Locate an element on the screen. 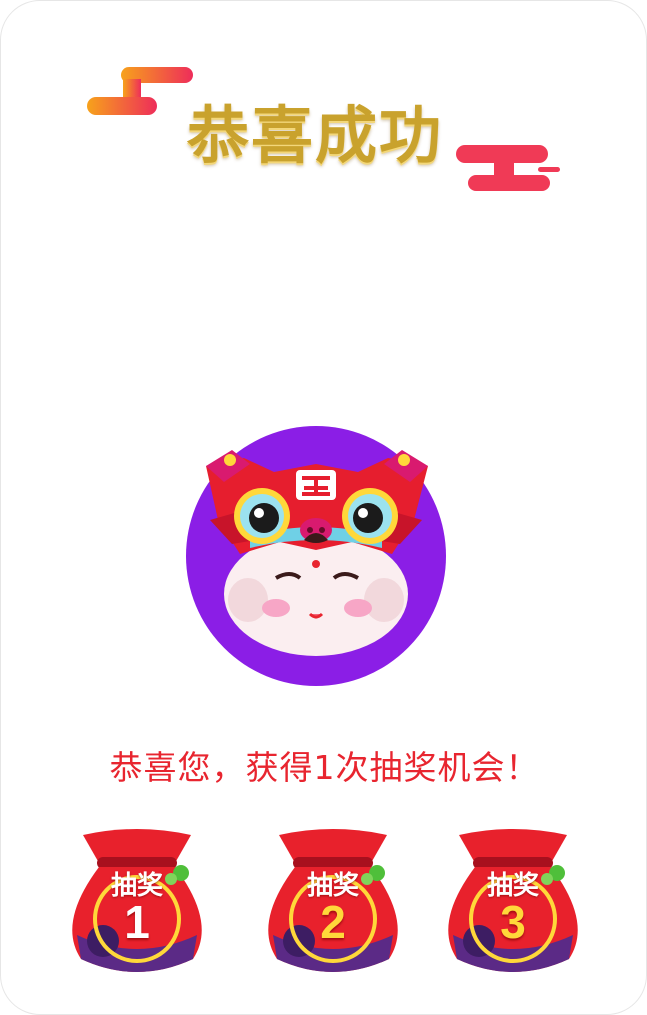  reward-message: 恭喜您，获得1次抽奖机会！ is located at coordinates (324, 767).